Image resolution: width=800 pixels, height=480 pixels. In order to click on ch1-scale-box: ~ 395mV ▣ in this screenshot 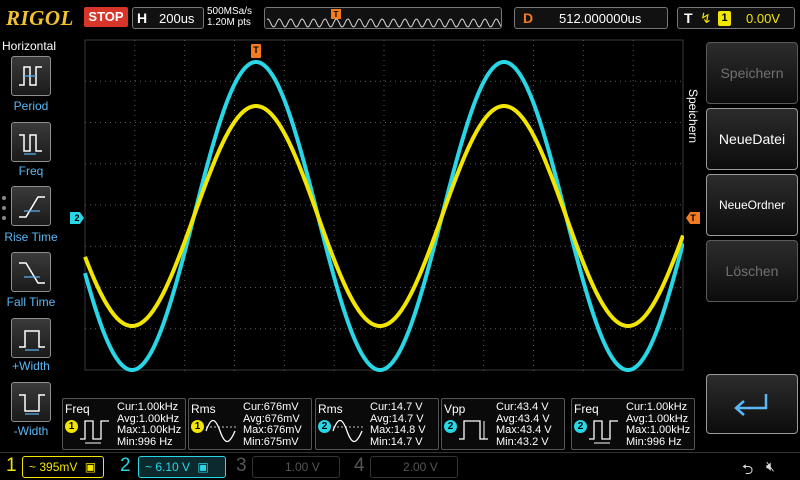, I will do `click(63, 467)`.